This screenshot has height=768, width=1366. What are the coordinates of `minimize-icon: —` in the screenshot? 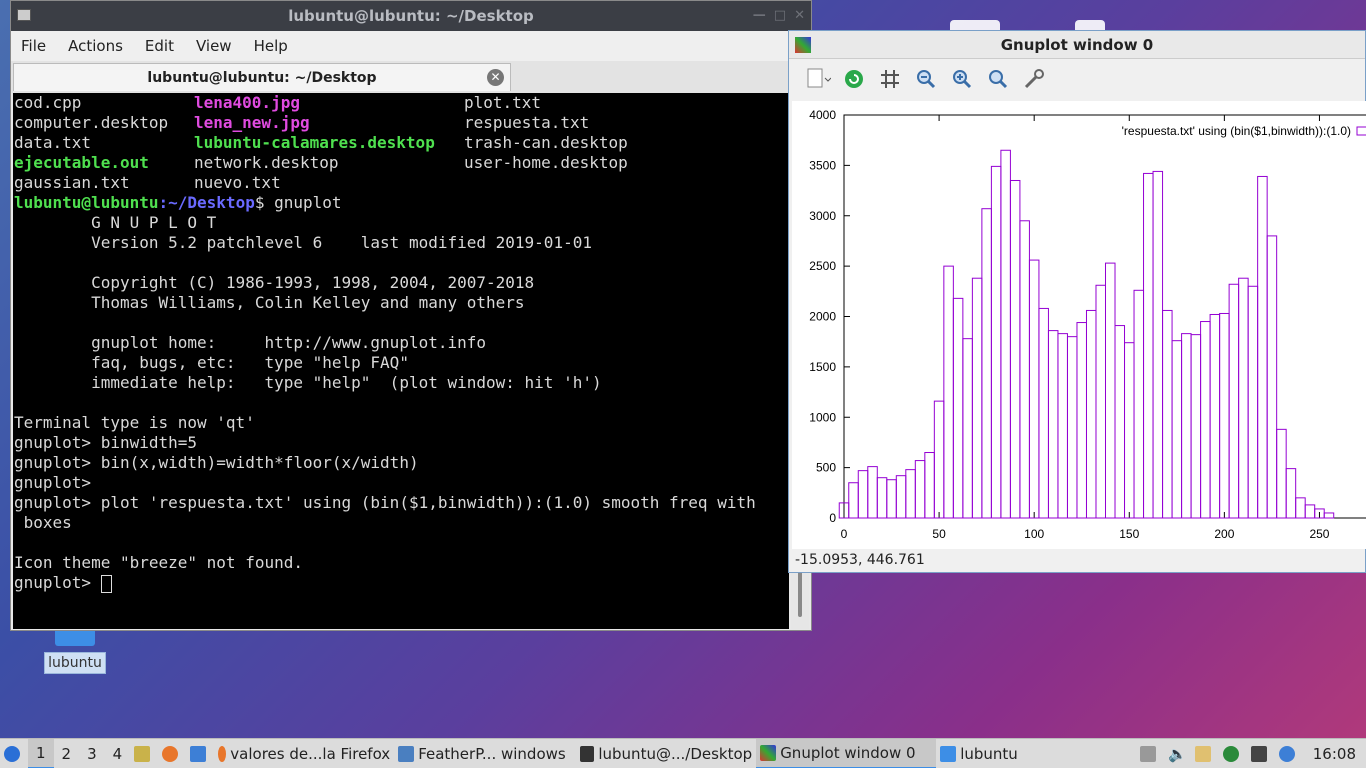 It's located at (759, 16).